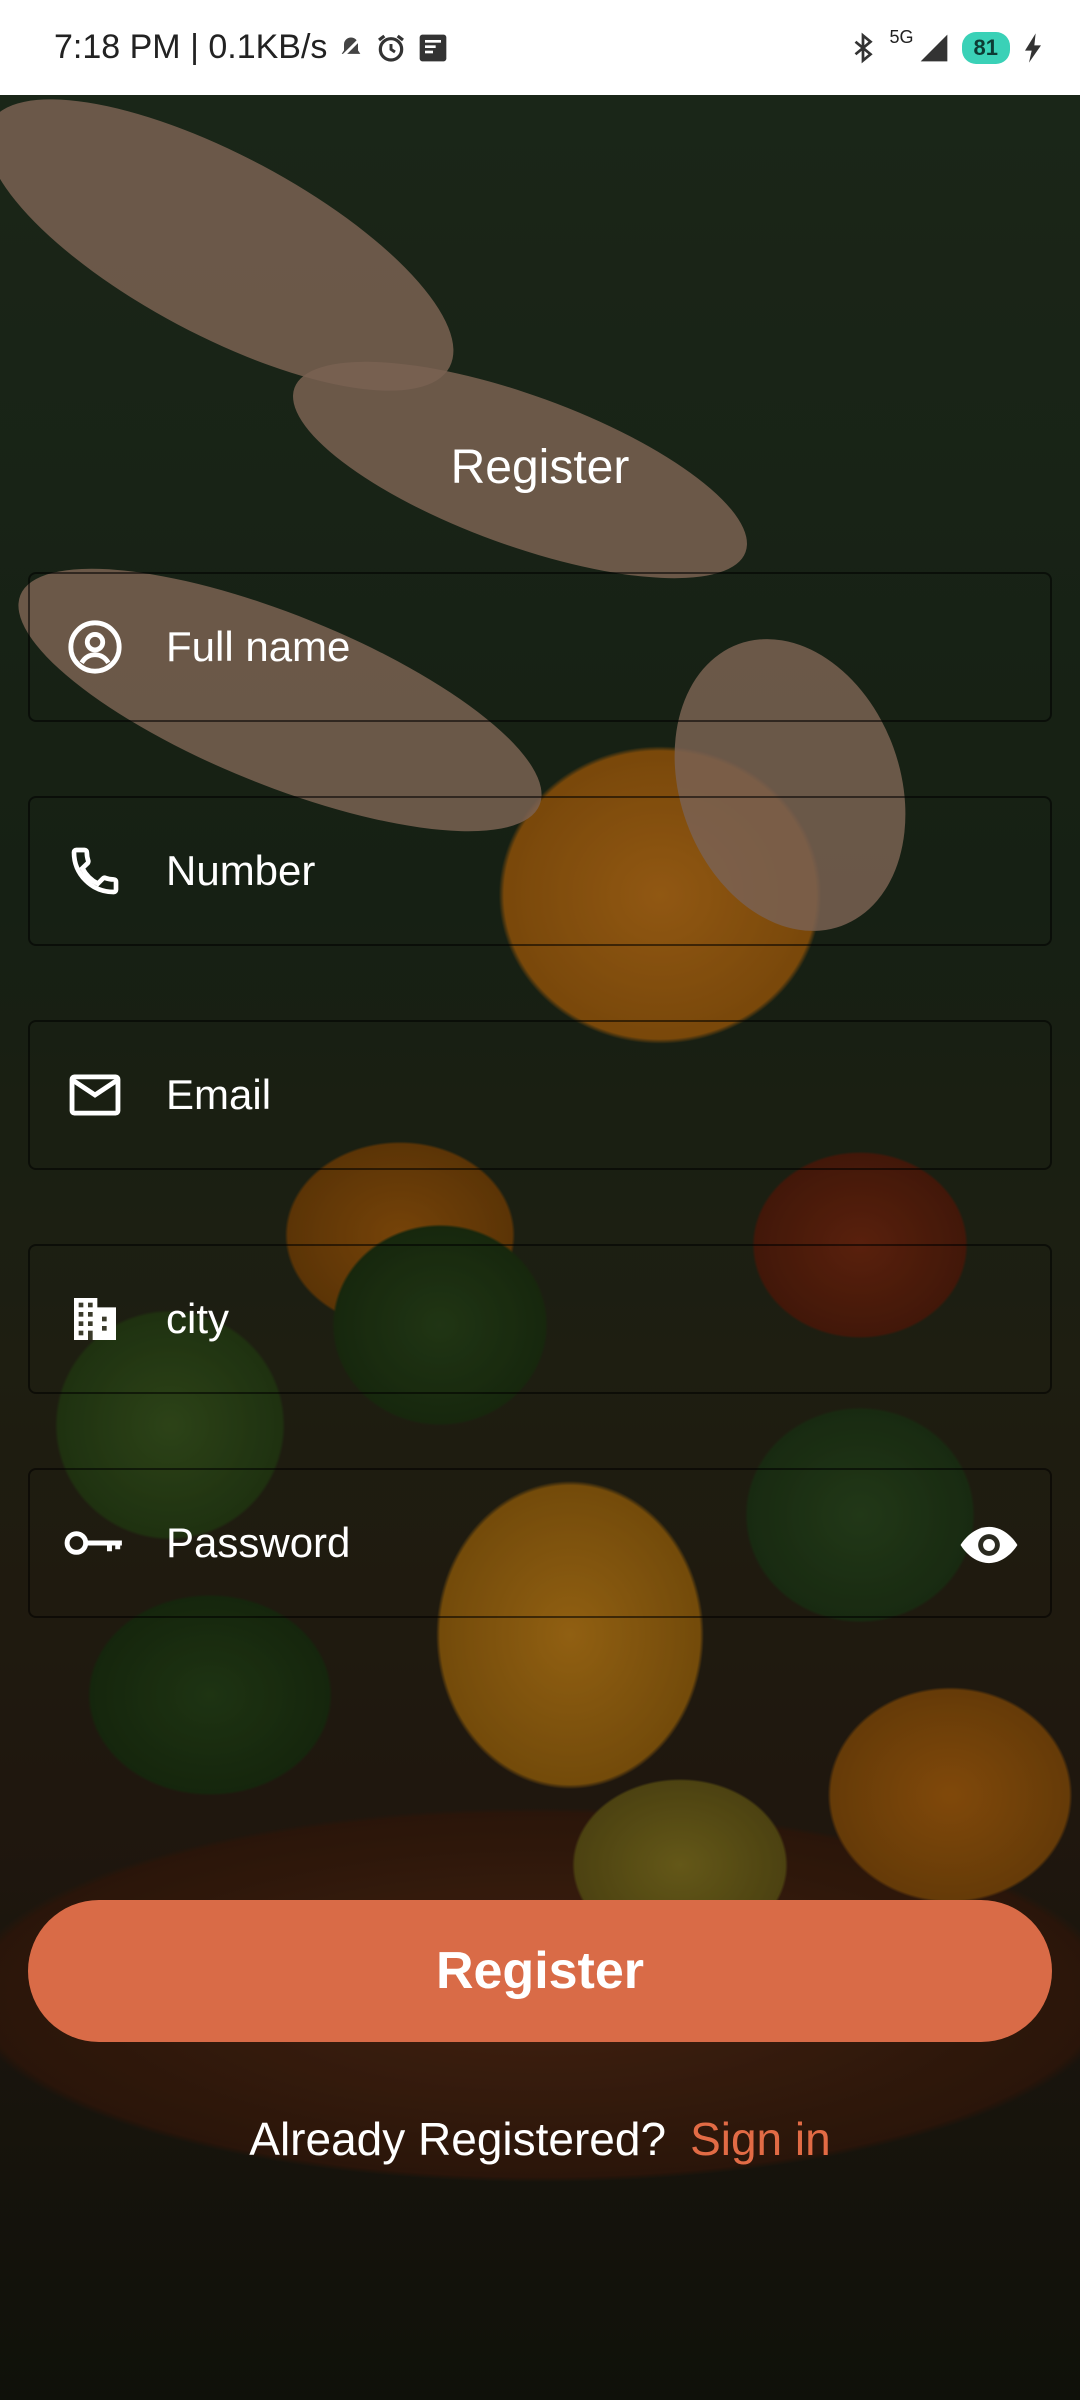  What do you see at coordinates (863, 48) in the screenshot?
I see `bluetooth-icon` at bounding box center [863, 48].